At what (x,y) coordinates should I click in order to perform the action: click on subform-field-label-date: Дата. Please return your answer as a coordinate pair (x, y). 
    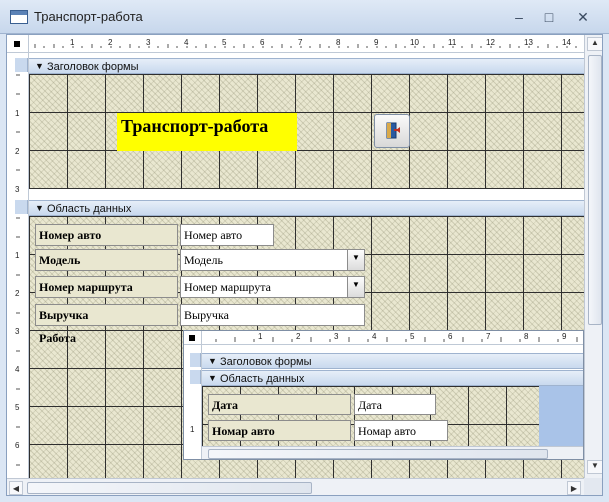
    Looking at the image, I should click on (279, 404).